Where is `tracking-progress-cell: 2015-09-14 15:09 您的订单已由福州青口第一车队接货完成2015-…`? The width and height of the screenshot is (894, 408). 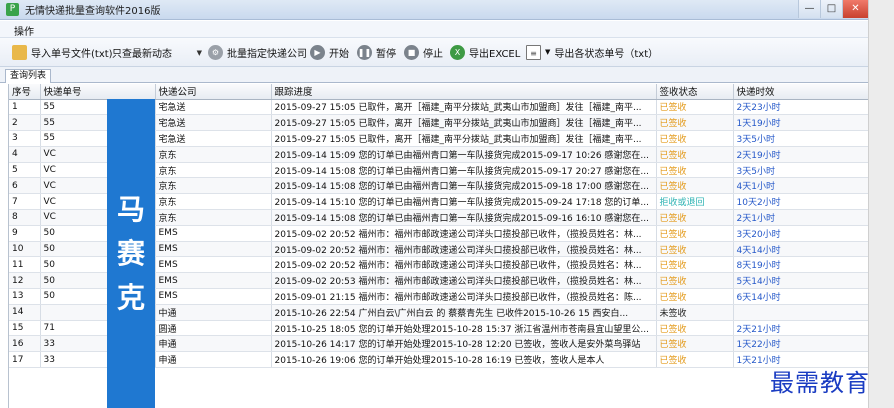 tracking-progress-cell: 2015-09-14 15:09 您的订单已由福州青口第一车队接货完成2015-… is located at coordinates (464, 154).